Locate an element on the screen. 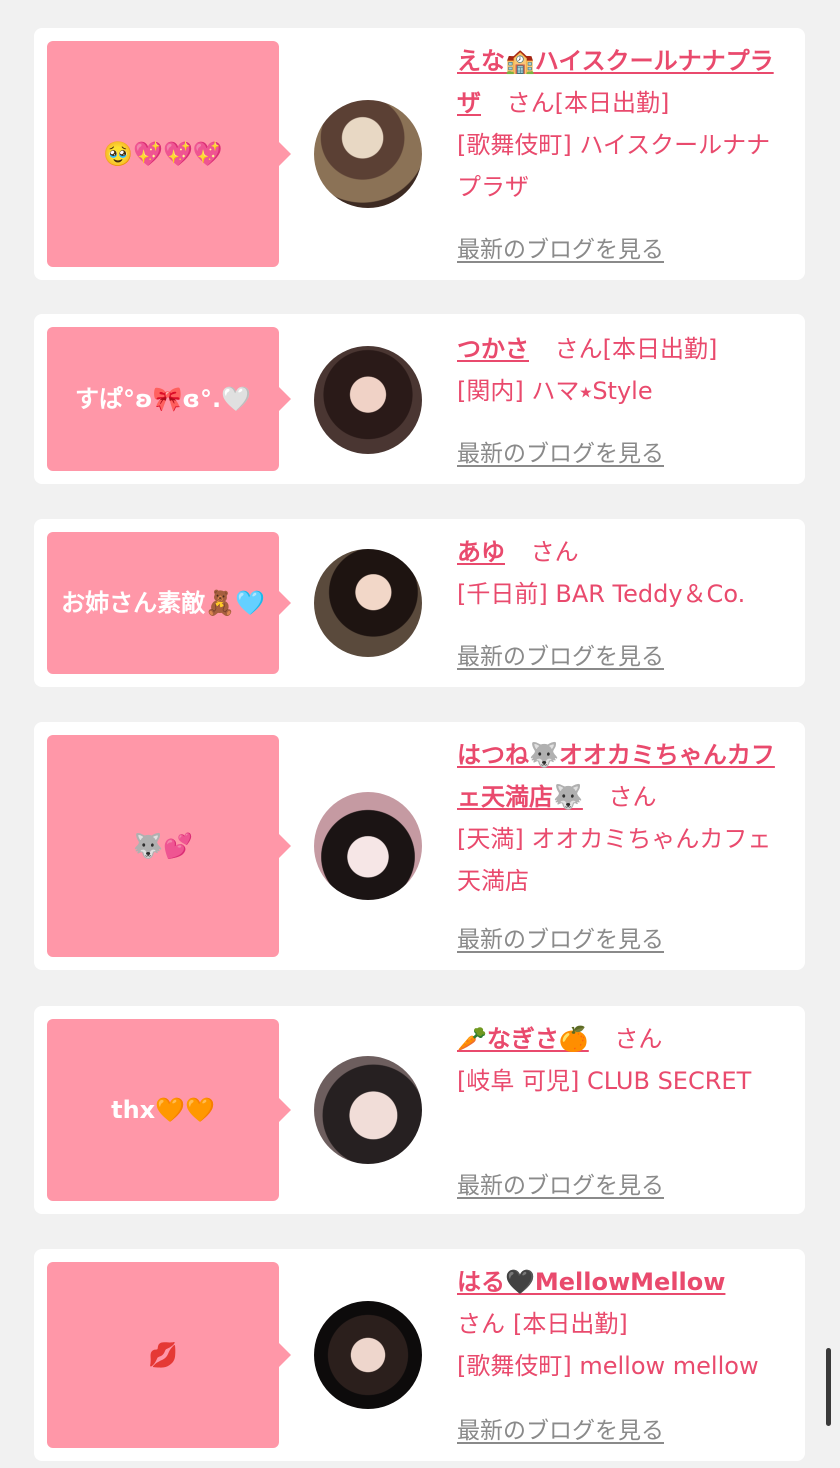 The image size is (840, 1468). comment-text: 🐺💕 is located at coordinates (163, 846).